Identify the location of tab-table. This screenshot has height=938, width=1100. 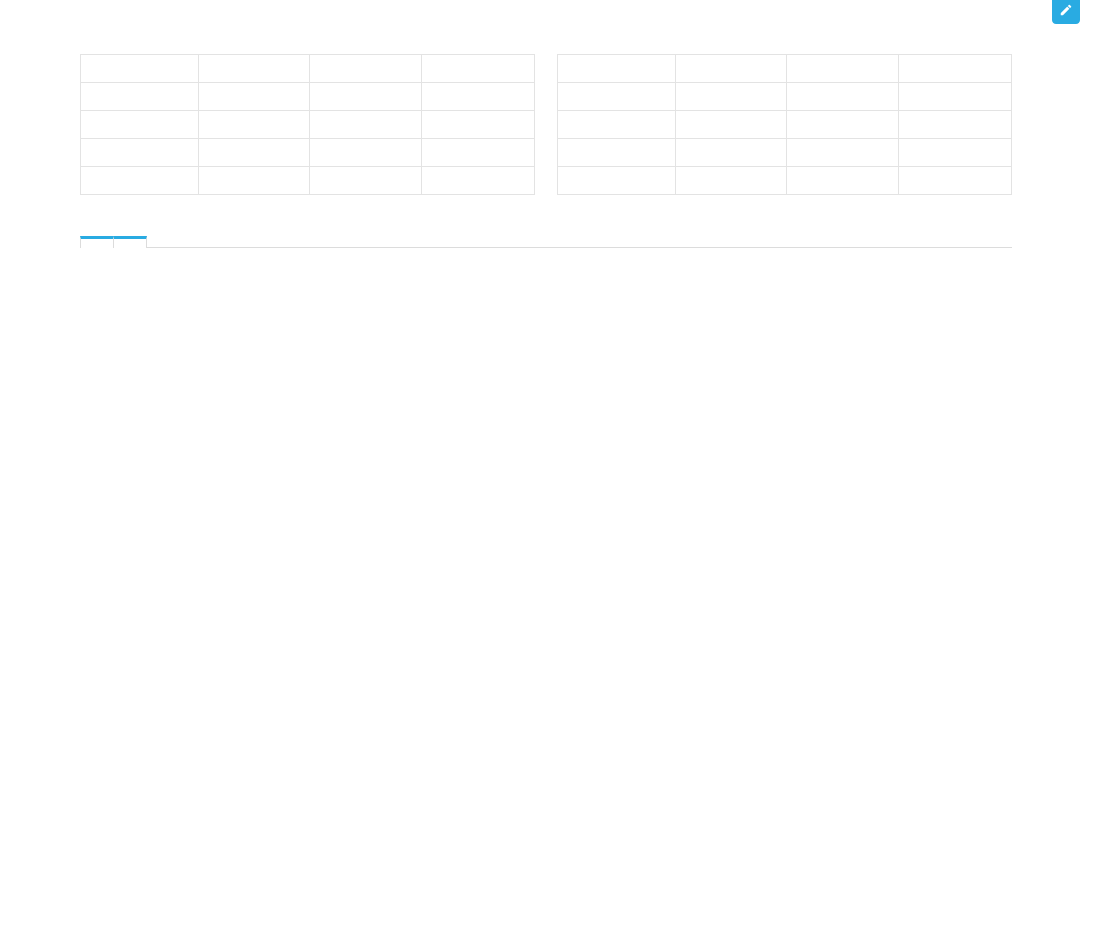
(130, 242).